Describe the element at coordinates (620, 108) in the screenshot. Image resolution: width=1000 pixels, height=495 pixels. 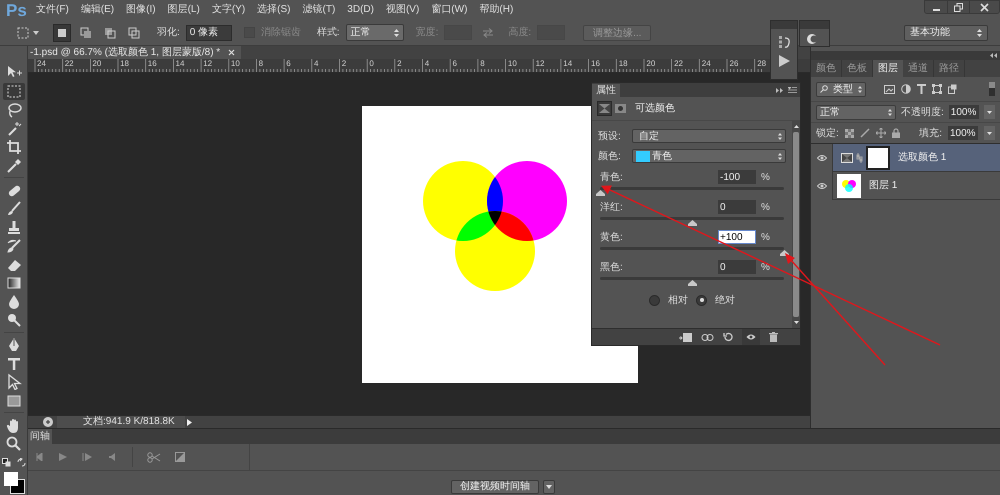
I see `mask-icon` at that location.